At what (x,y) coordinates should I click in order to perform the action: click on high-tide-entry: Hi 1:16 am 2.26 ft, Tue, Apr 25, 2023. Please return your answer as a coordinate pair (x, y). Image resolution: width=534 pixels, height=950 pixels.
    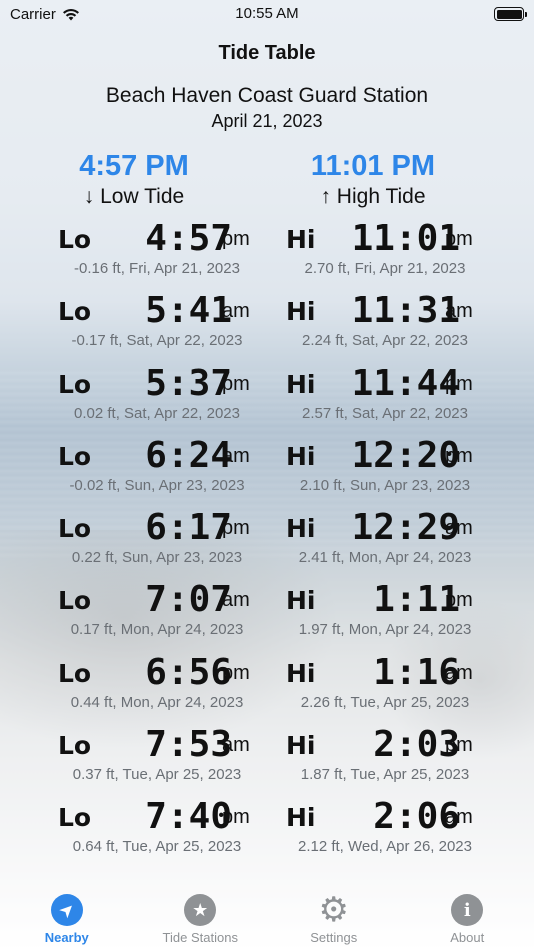
    Looking at the image, I should click on (400, 685).